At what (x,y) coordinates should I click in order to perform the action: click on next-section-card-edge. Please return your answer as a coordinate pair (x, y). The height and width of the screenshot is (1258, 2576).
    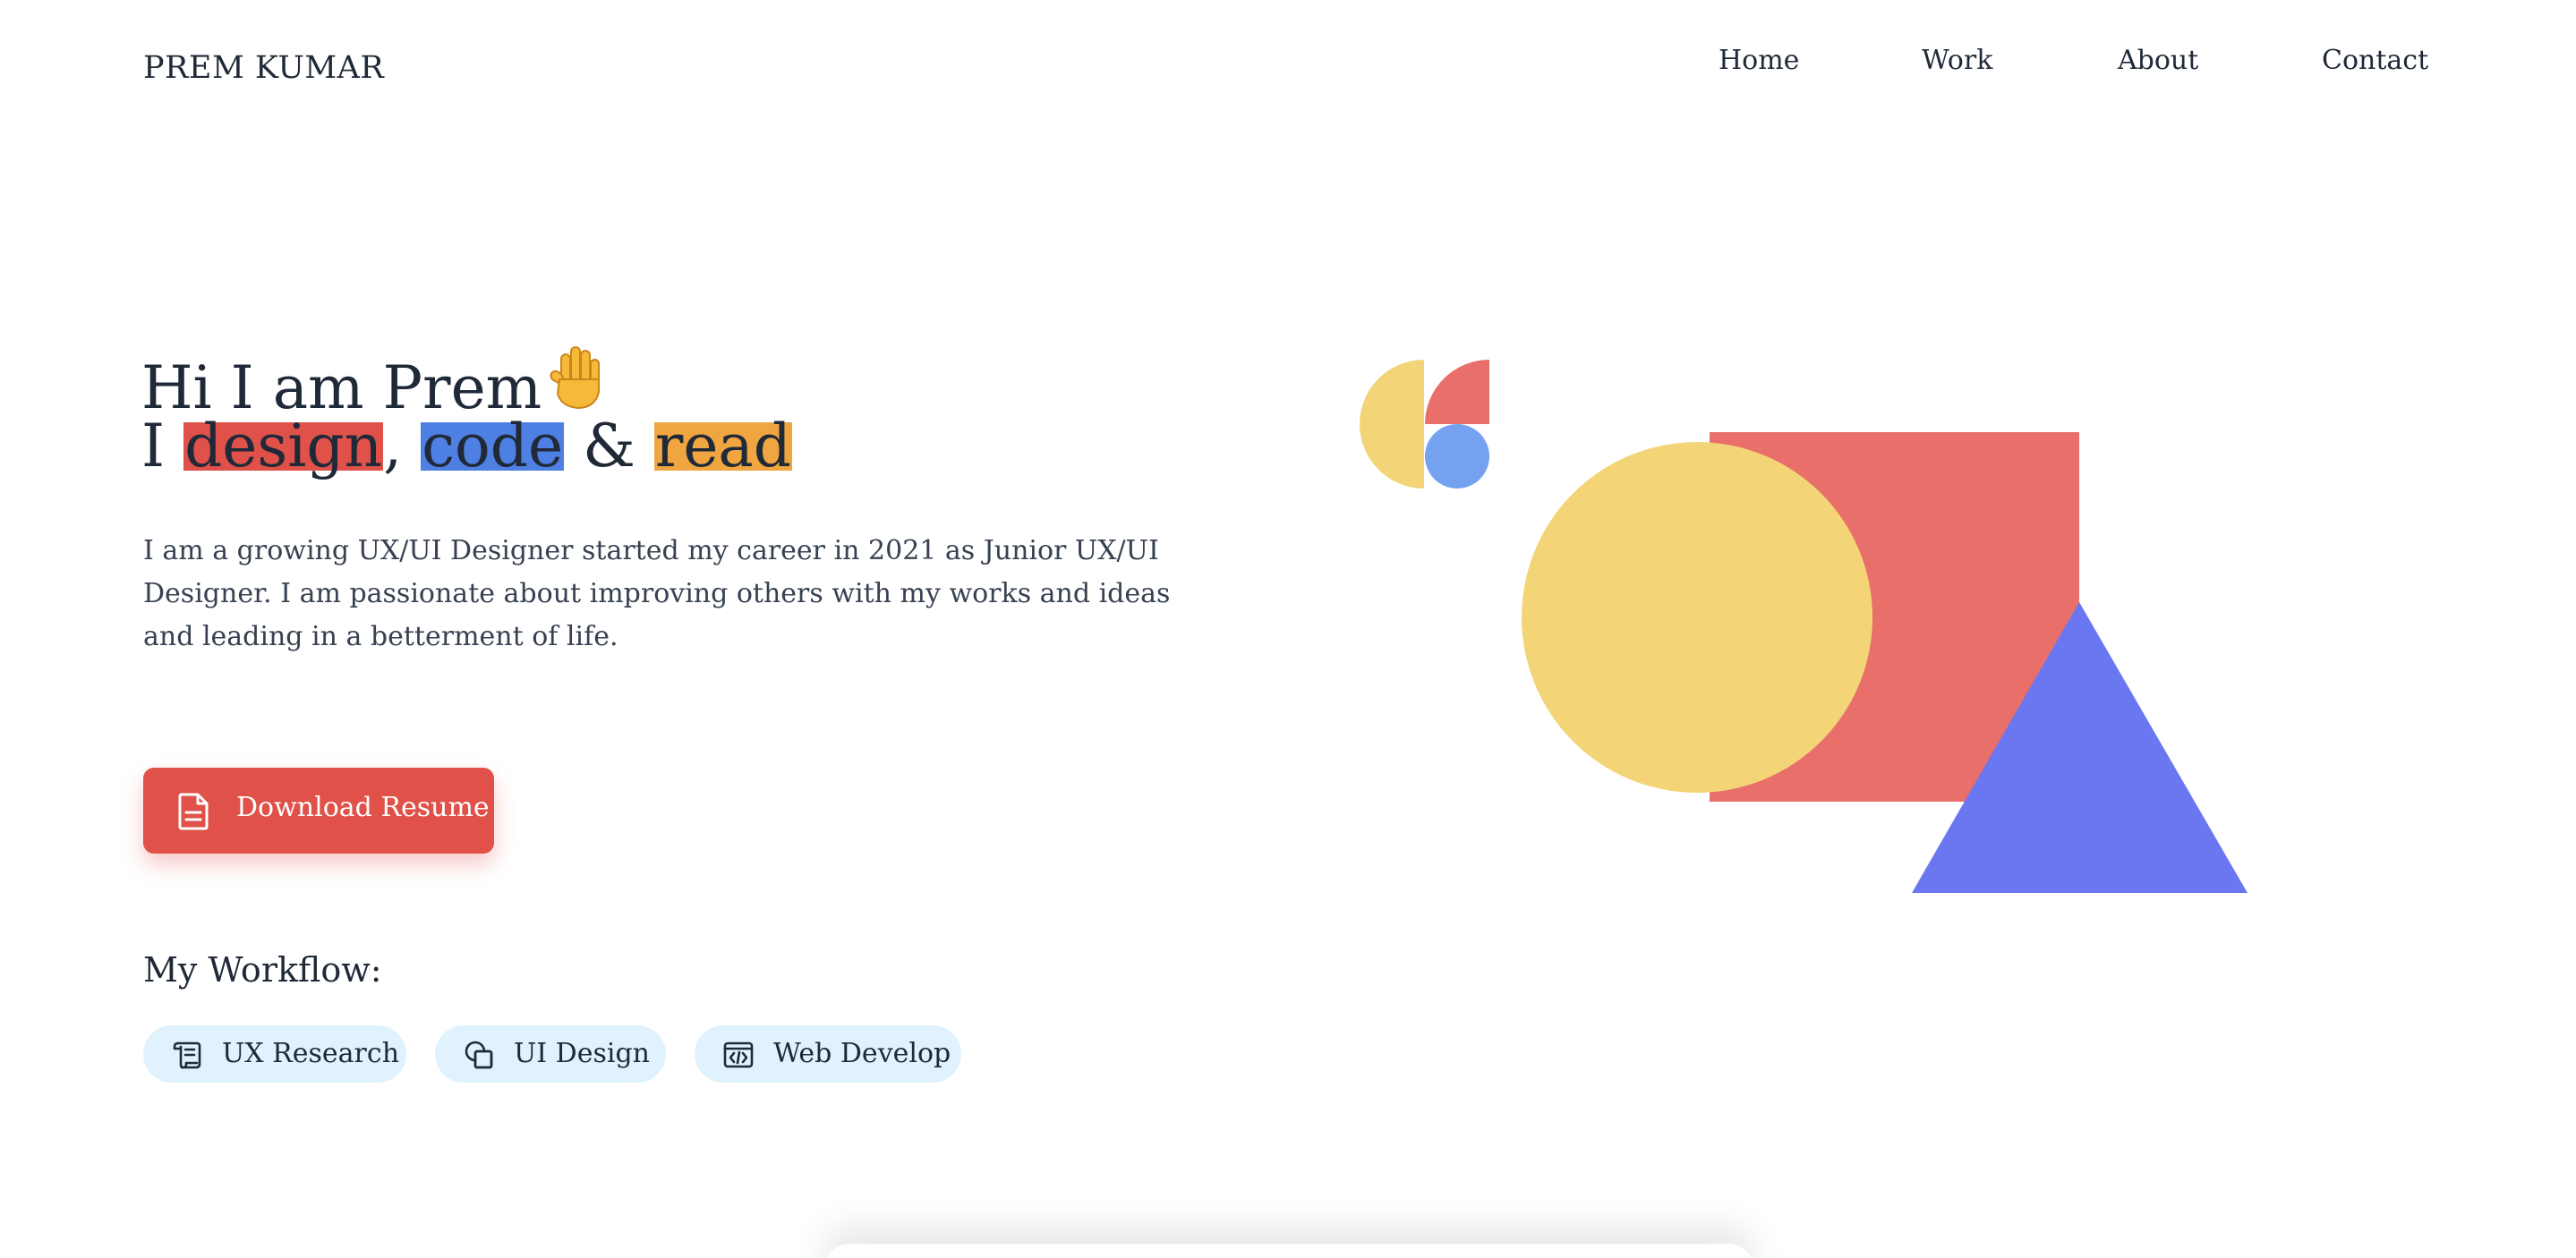
    Looking at the image, I should click on (1288, 1251).